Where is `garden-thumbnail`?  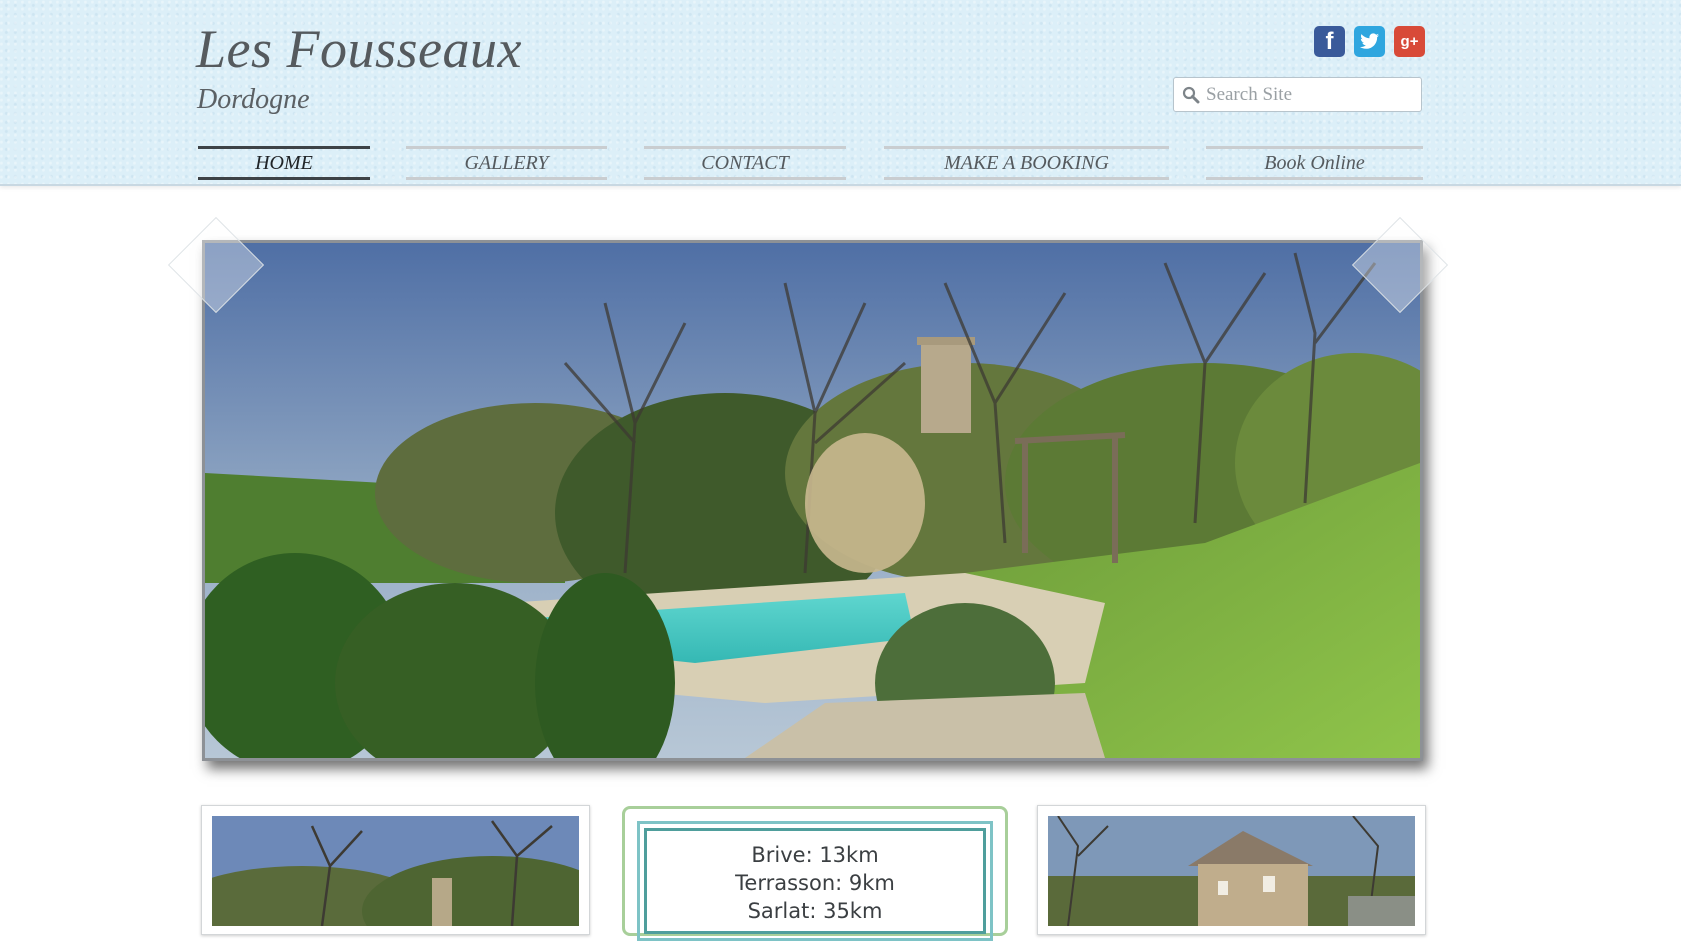 garden-thumbnail is located at coordinates (395, 871).